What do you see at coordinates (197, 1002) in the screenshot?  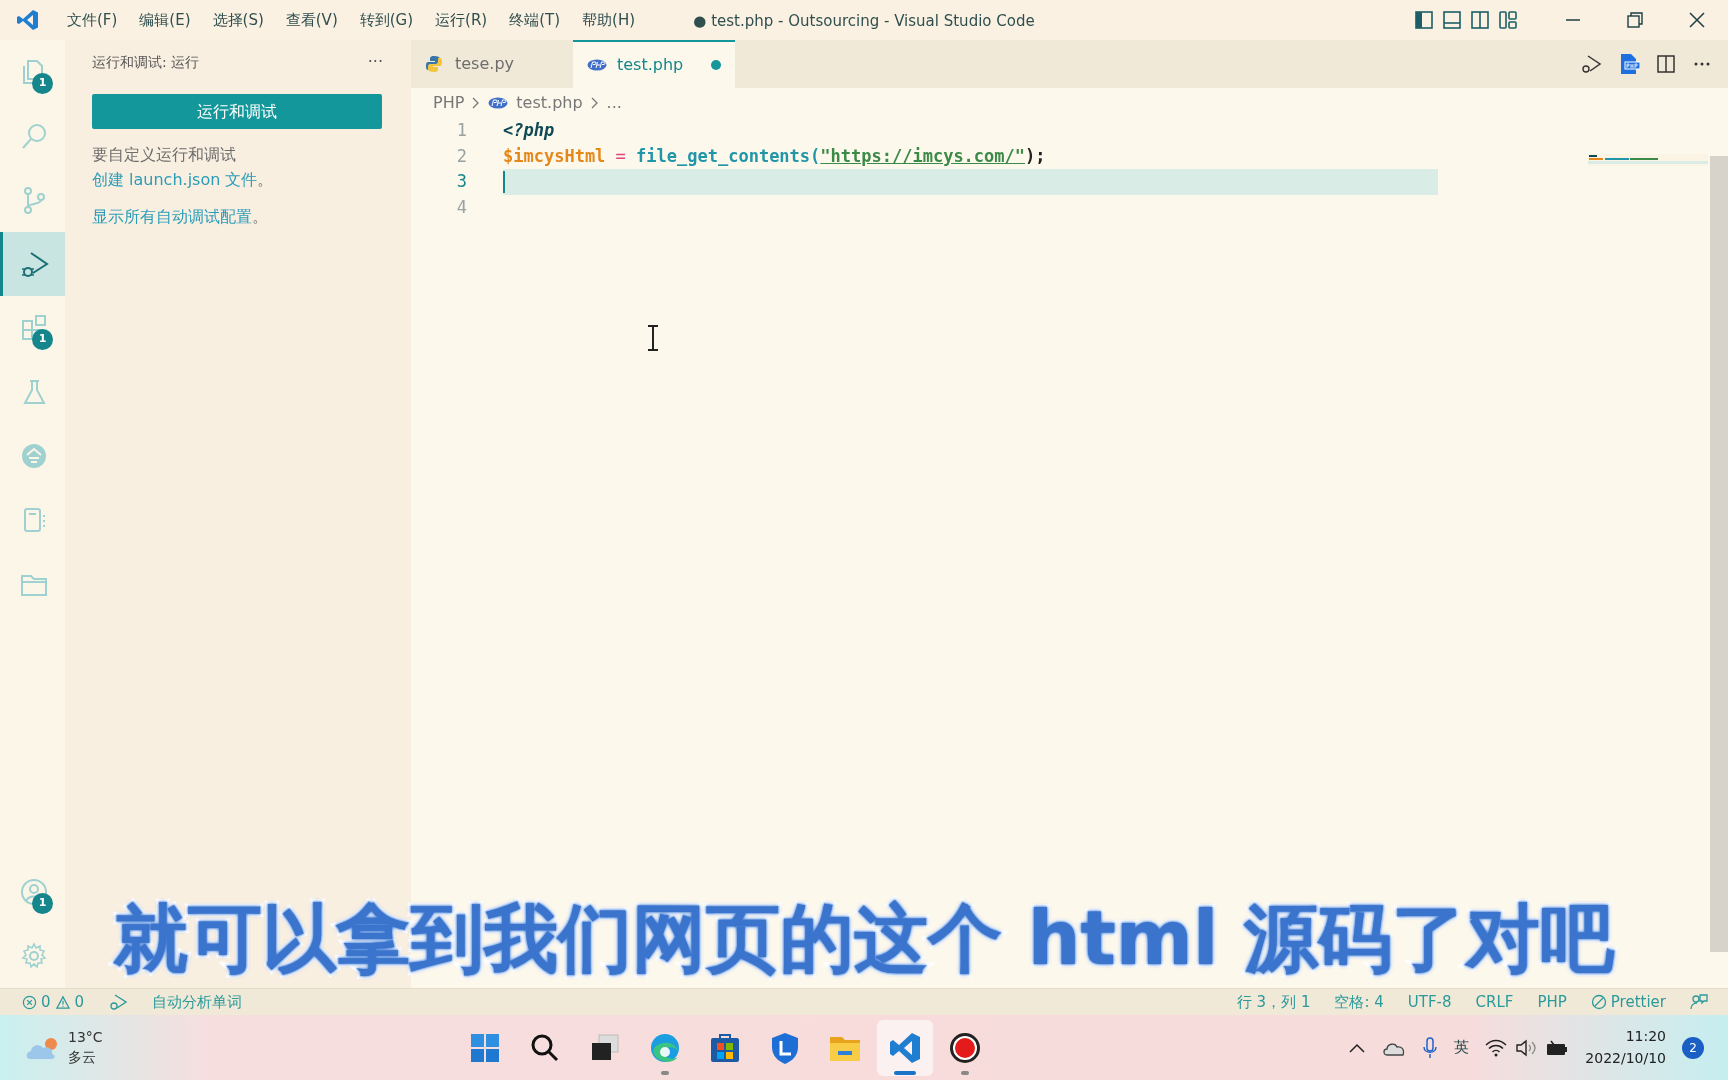 I see `status-item: 自动分析单词` at bounding box center [197, 1002].